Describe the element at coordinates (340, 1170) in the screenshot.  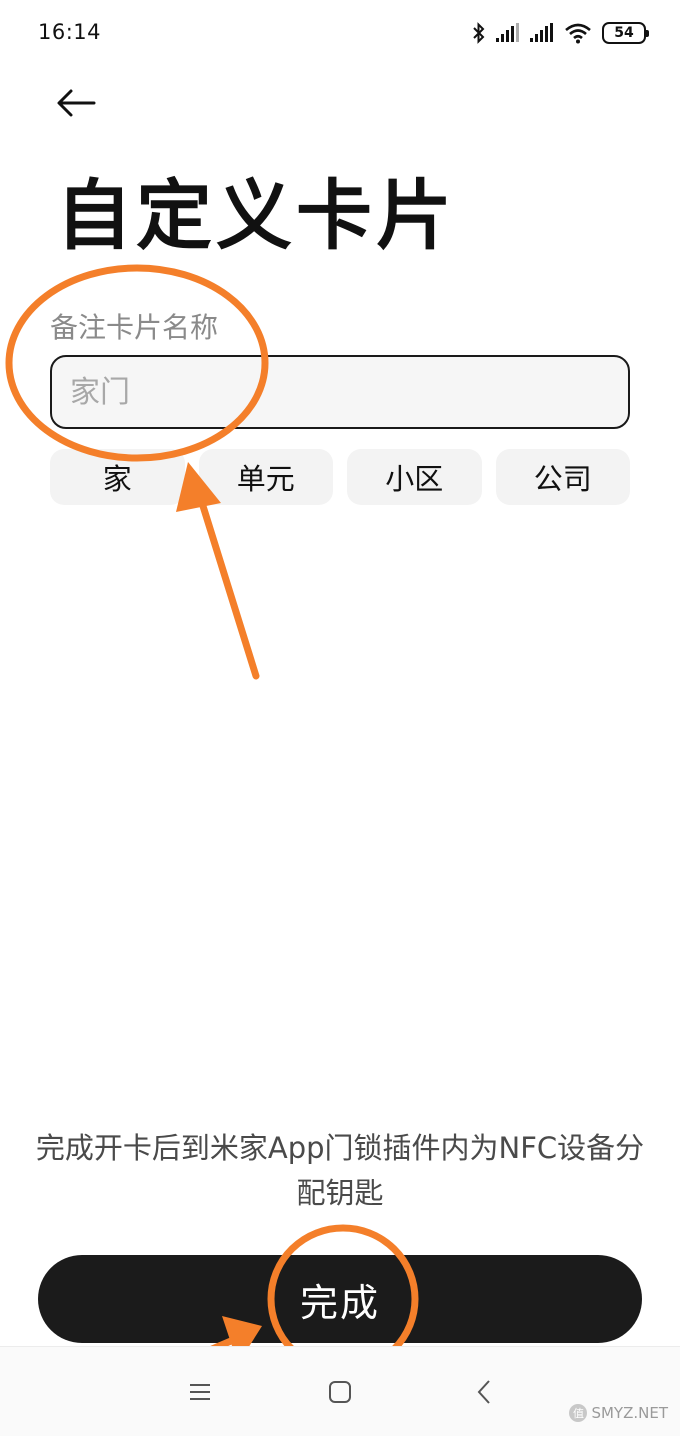
I see `hint-text: 完成开卡后到米家App门锁插件内为NFC设备分配钥匙` at that location.